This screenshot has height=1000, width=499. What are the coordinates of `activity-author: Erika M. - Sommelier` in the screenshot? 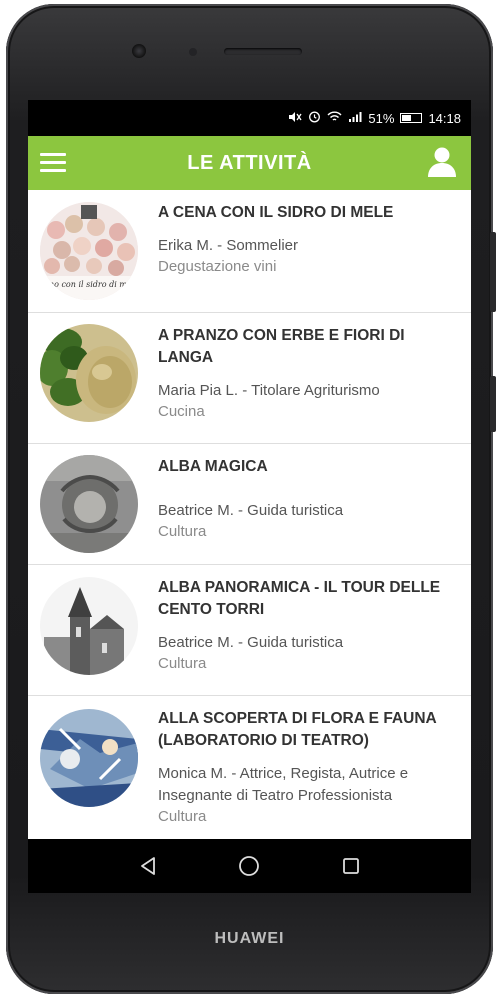 It's located at (228, 245).